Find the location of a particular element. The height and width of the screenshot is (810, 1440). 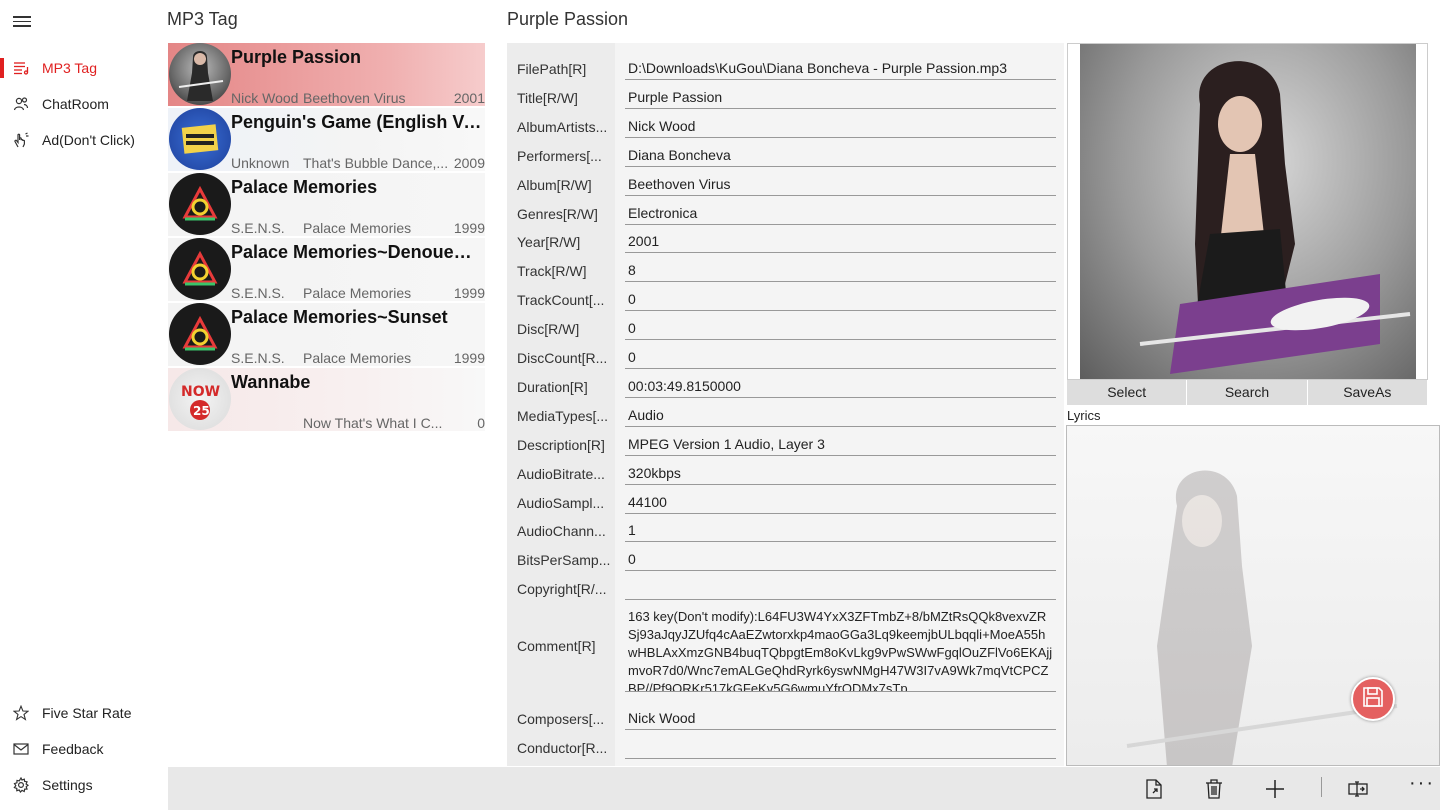

tag-property-row: AlbumArtists... Nick Wood is located at coordinates (785, 119).